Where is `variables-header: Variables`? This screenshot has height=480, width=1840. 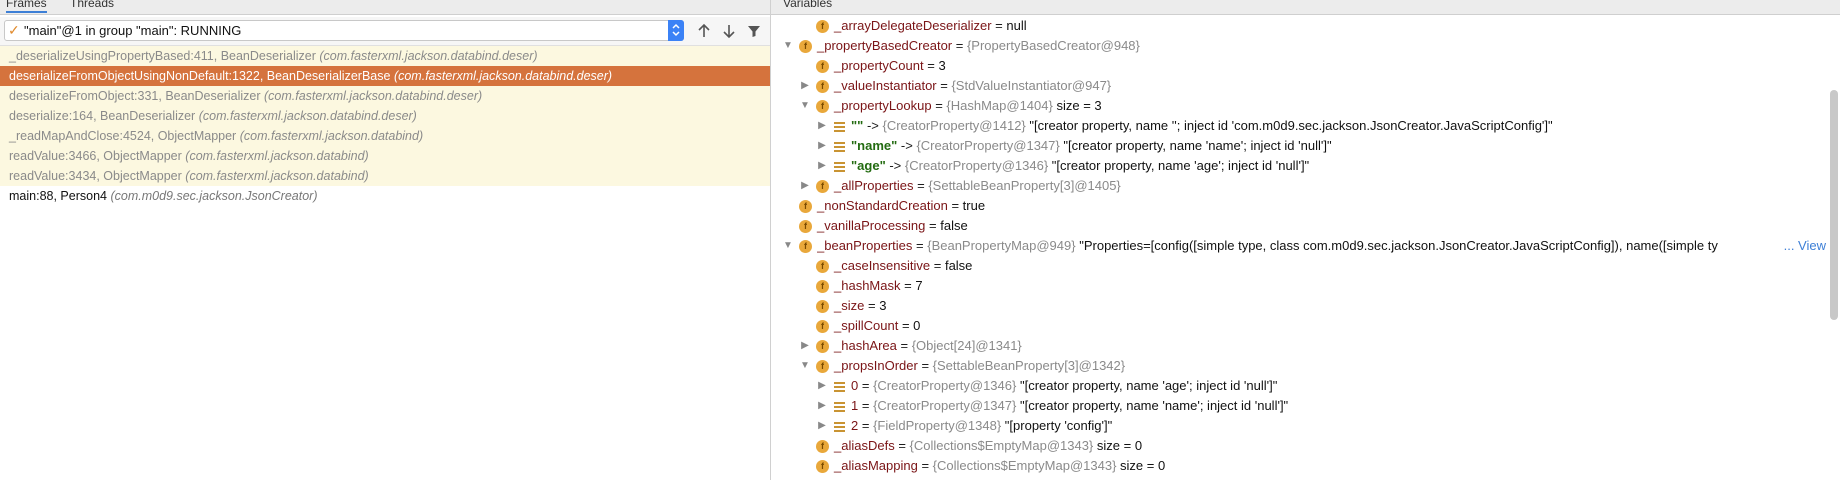 variables-header: Variables is located at coordinates (1305, 7).